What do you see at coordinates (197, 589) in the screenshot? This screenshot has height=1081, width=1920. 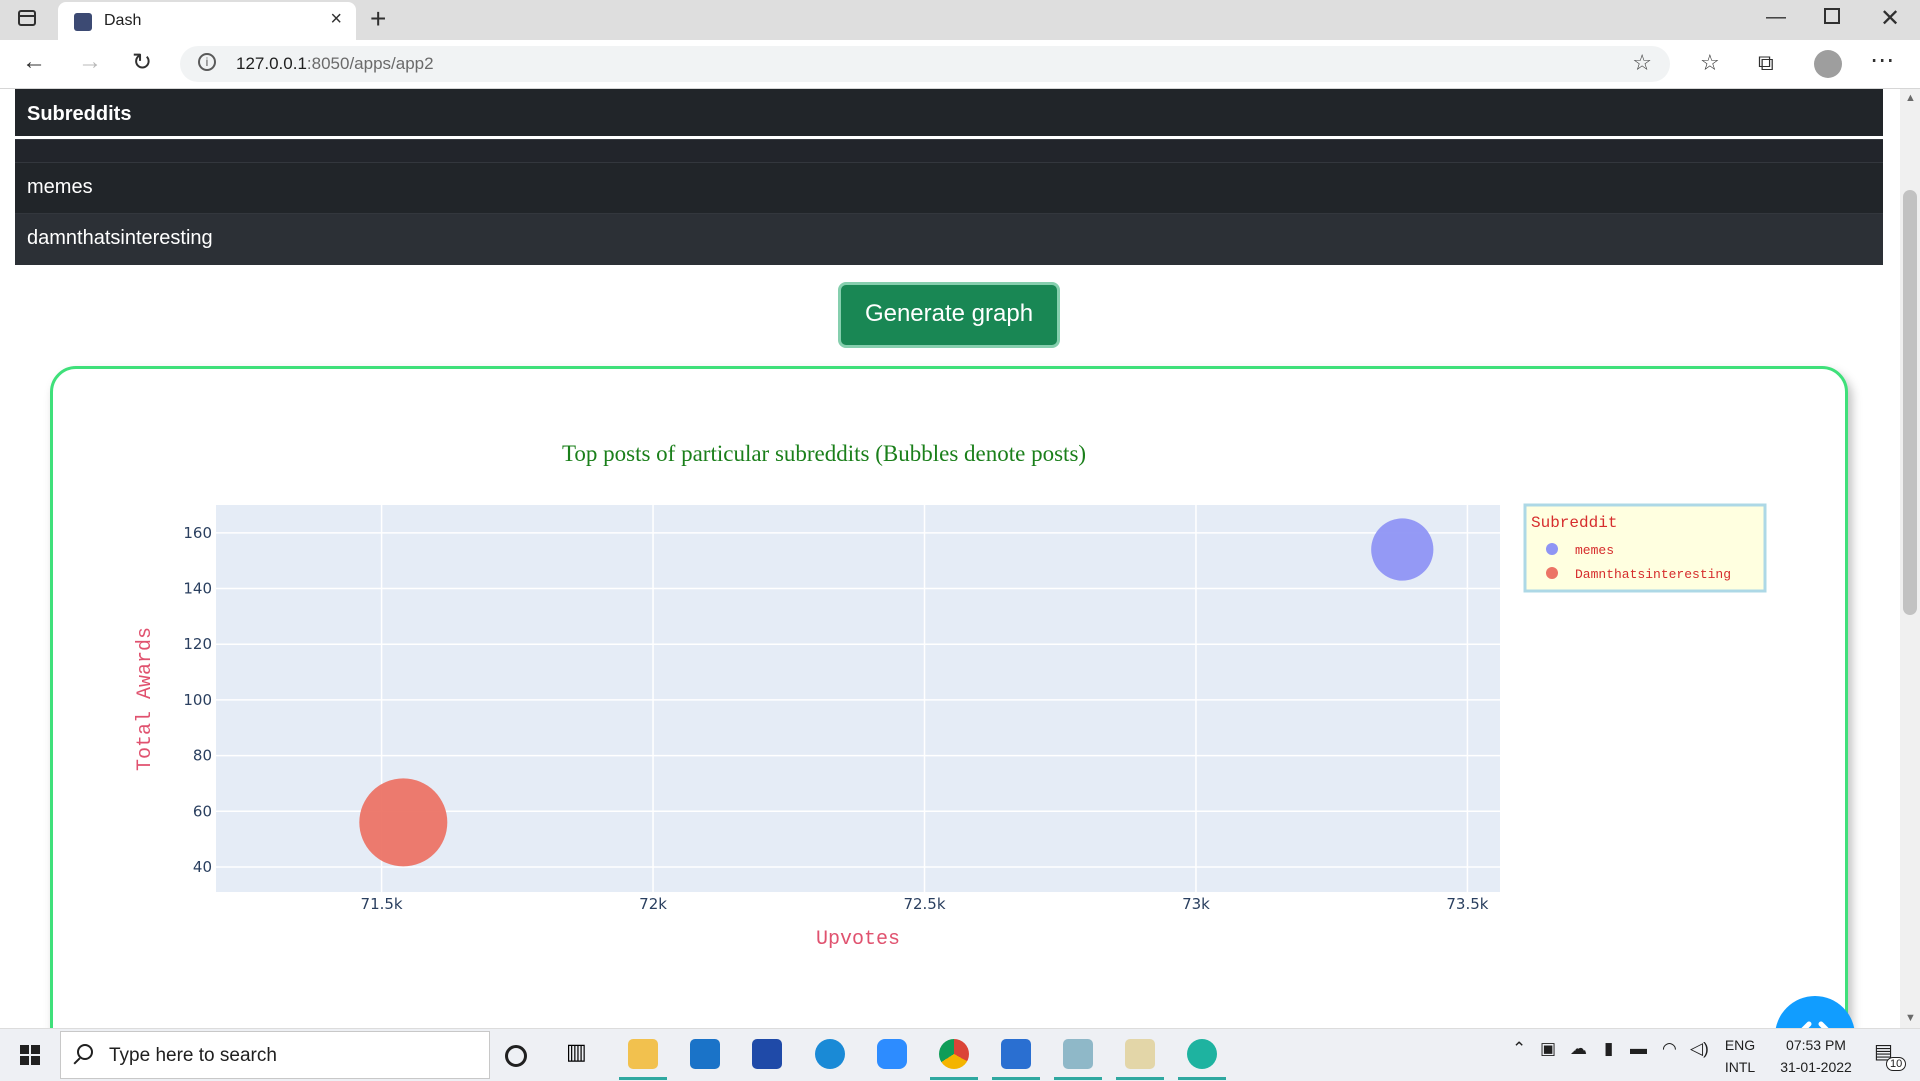 I see `y-tick-label: 140` at bounding box center [197, 589].